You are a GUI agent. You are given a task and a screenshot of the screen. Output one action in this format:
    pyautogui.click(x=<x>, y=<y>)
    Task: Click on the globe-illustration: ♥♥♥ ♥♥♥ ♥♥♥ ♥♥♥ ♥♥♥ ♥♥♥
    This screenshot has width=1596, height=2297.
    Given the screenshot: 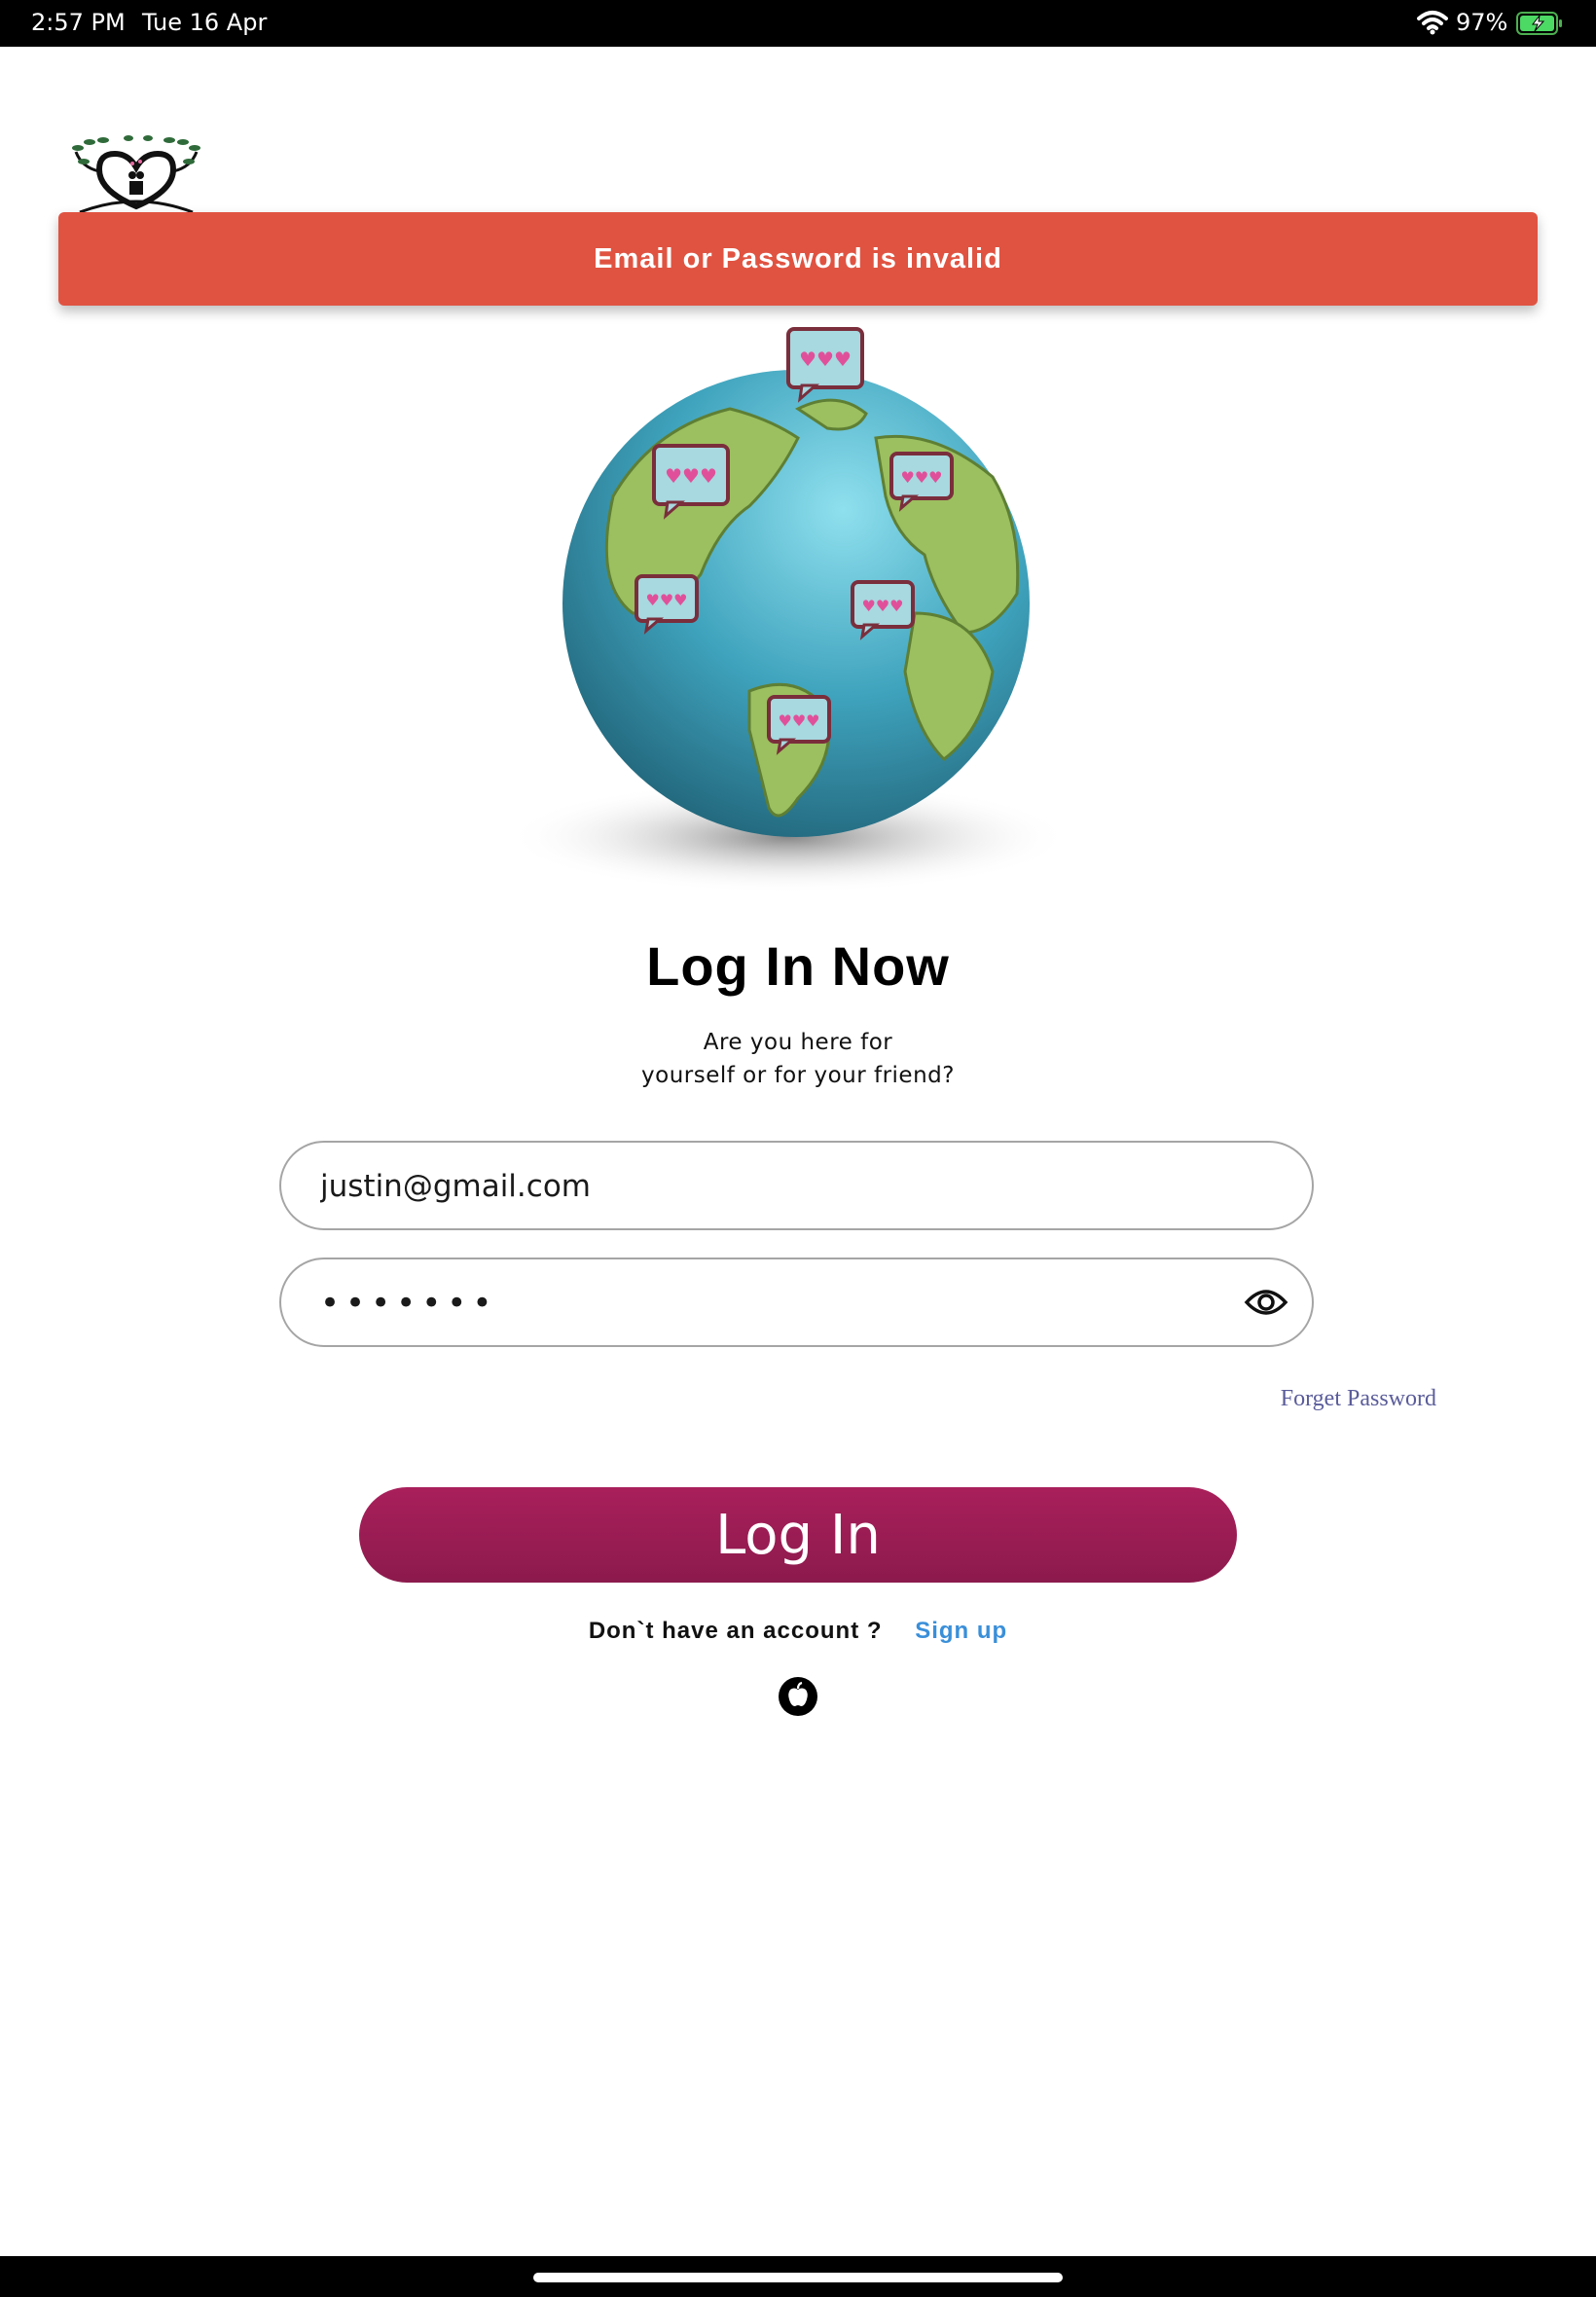 What is the action you would take?
    pyautogui.click(x=788, y=610)
    